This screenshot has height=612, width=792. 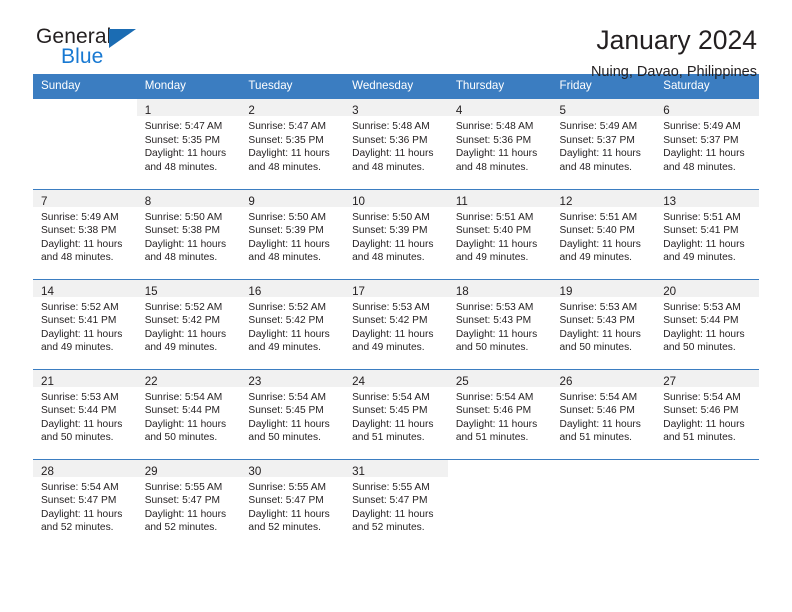 I want to click on sunset-time: Sunset: 5:35 PM, so click(x=182, y=140).